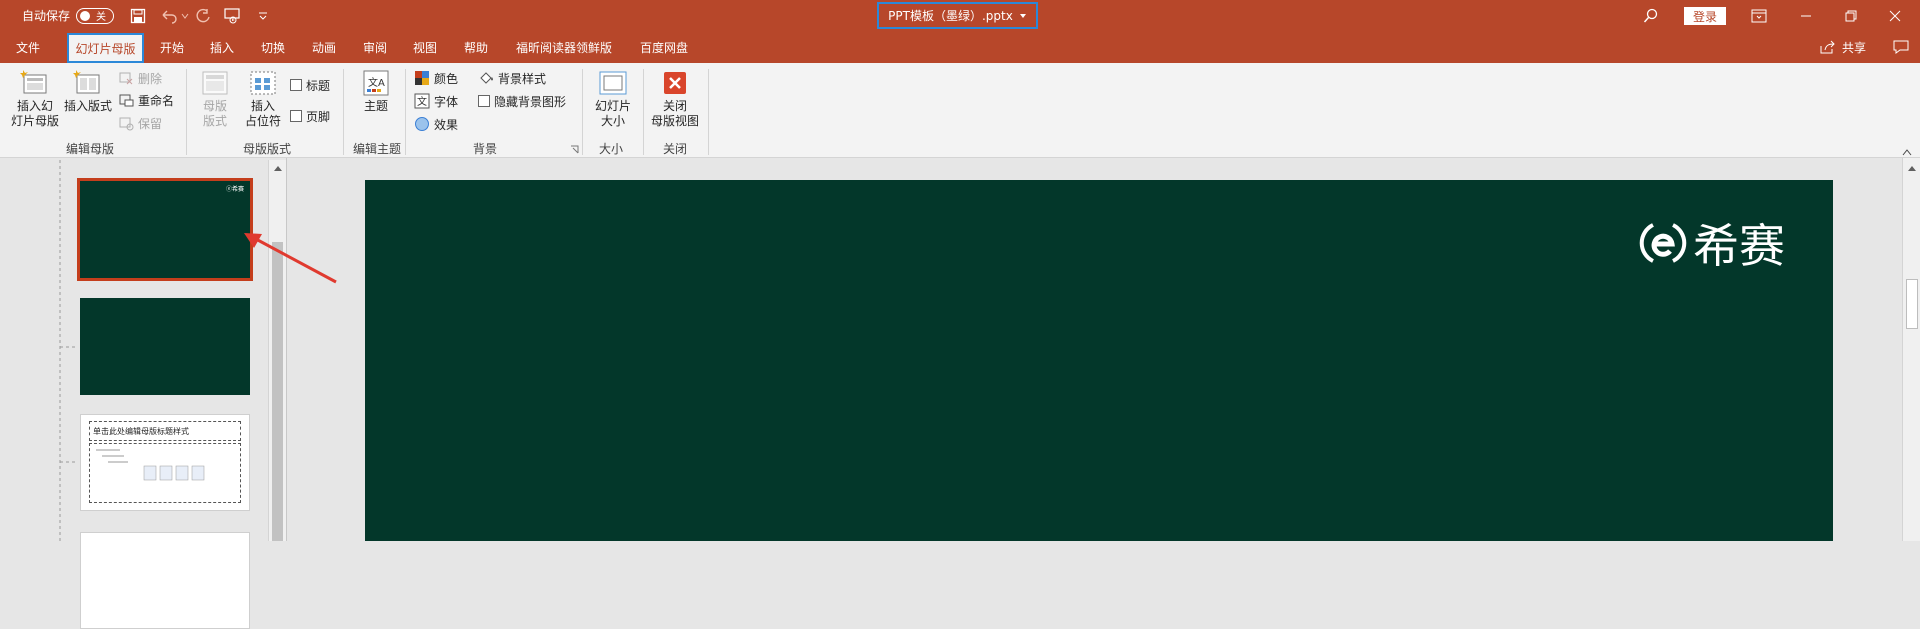 The image size is (1920, 629). Describe the element at coordinates (165, 462) in the screenshot. I see `layout-thumbnail-2: 单击此处编辑母版标题样式` at that location.